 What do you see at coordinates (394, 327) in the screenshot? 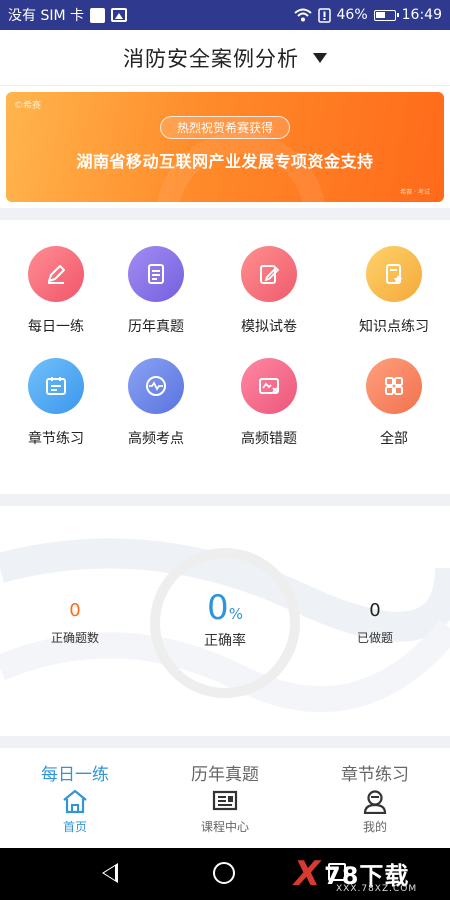
I see `grid-label: 知识点练习` at bounding box center [394, 327].